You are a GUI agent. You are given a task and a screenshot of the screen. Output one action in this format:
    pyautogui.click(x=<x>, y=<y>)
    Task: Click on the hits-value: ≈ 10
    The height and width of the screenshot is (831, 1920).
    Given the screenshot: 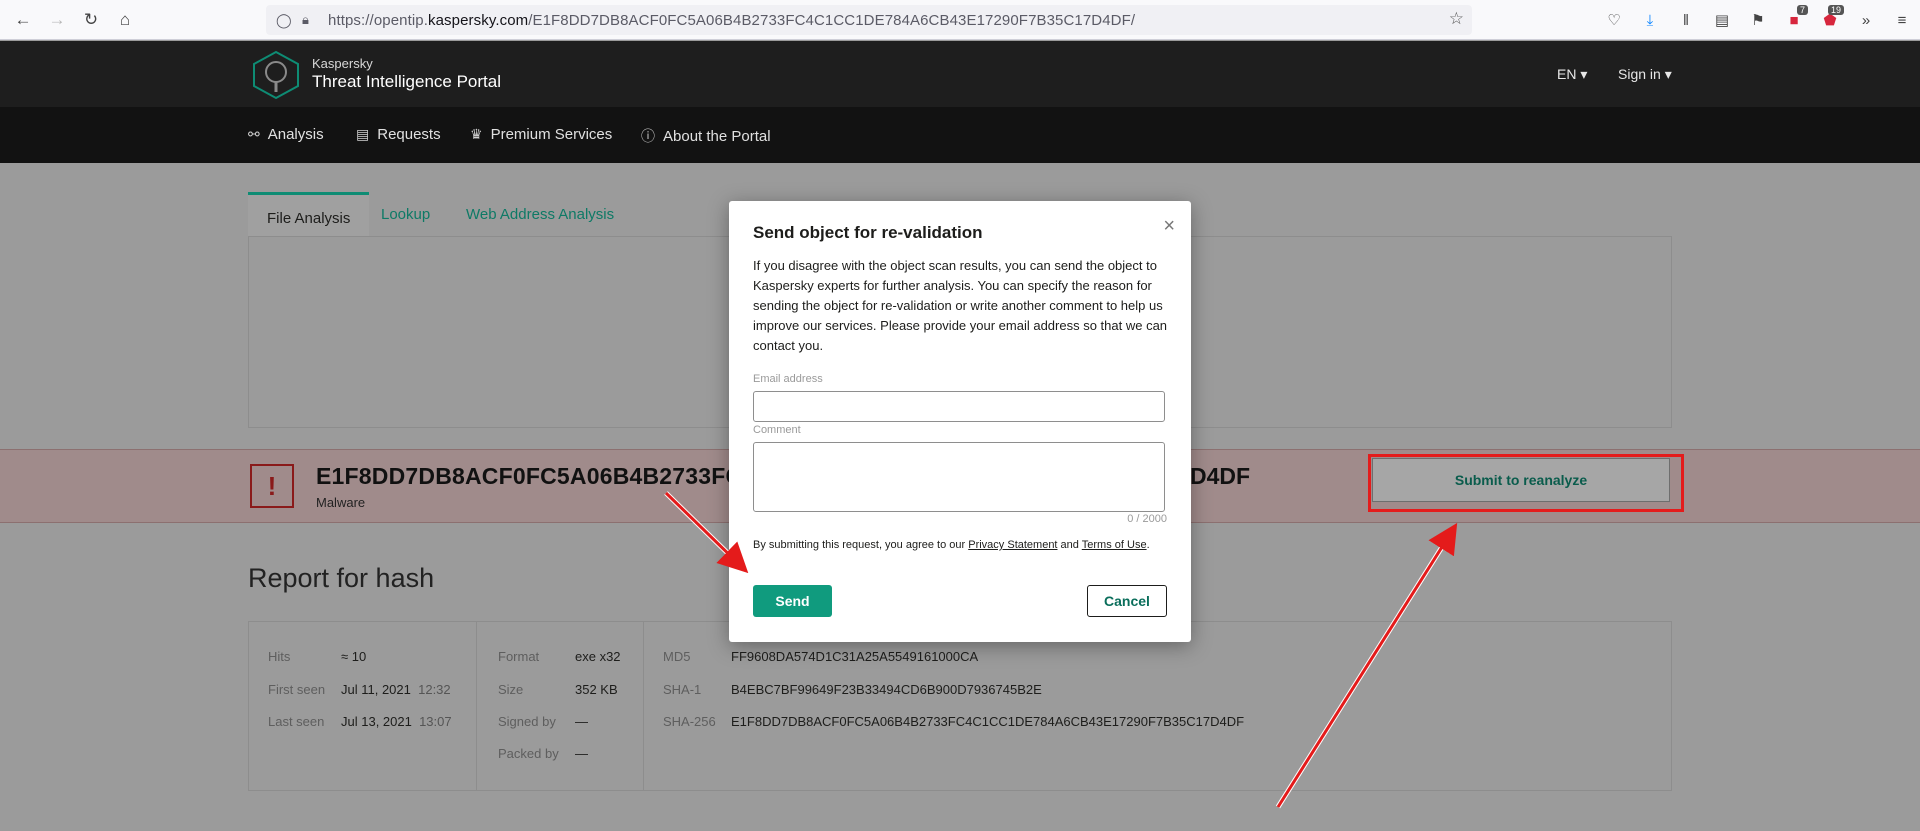 What is the action you would take?
    pyautogui.click(x=354, y=656)
    